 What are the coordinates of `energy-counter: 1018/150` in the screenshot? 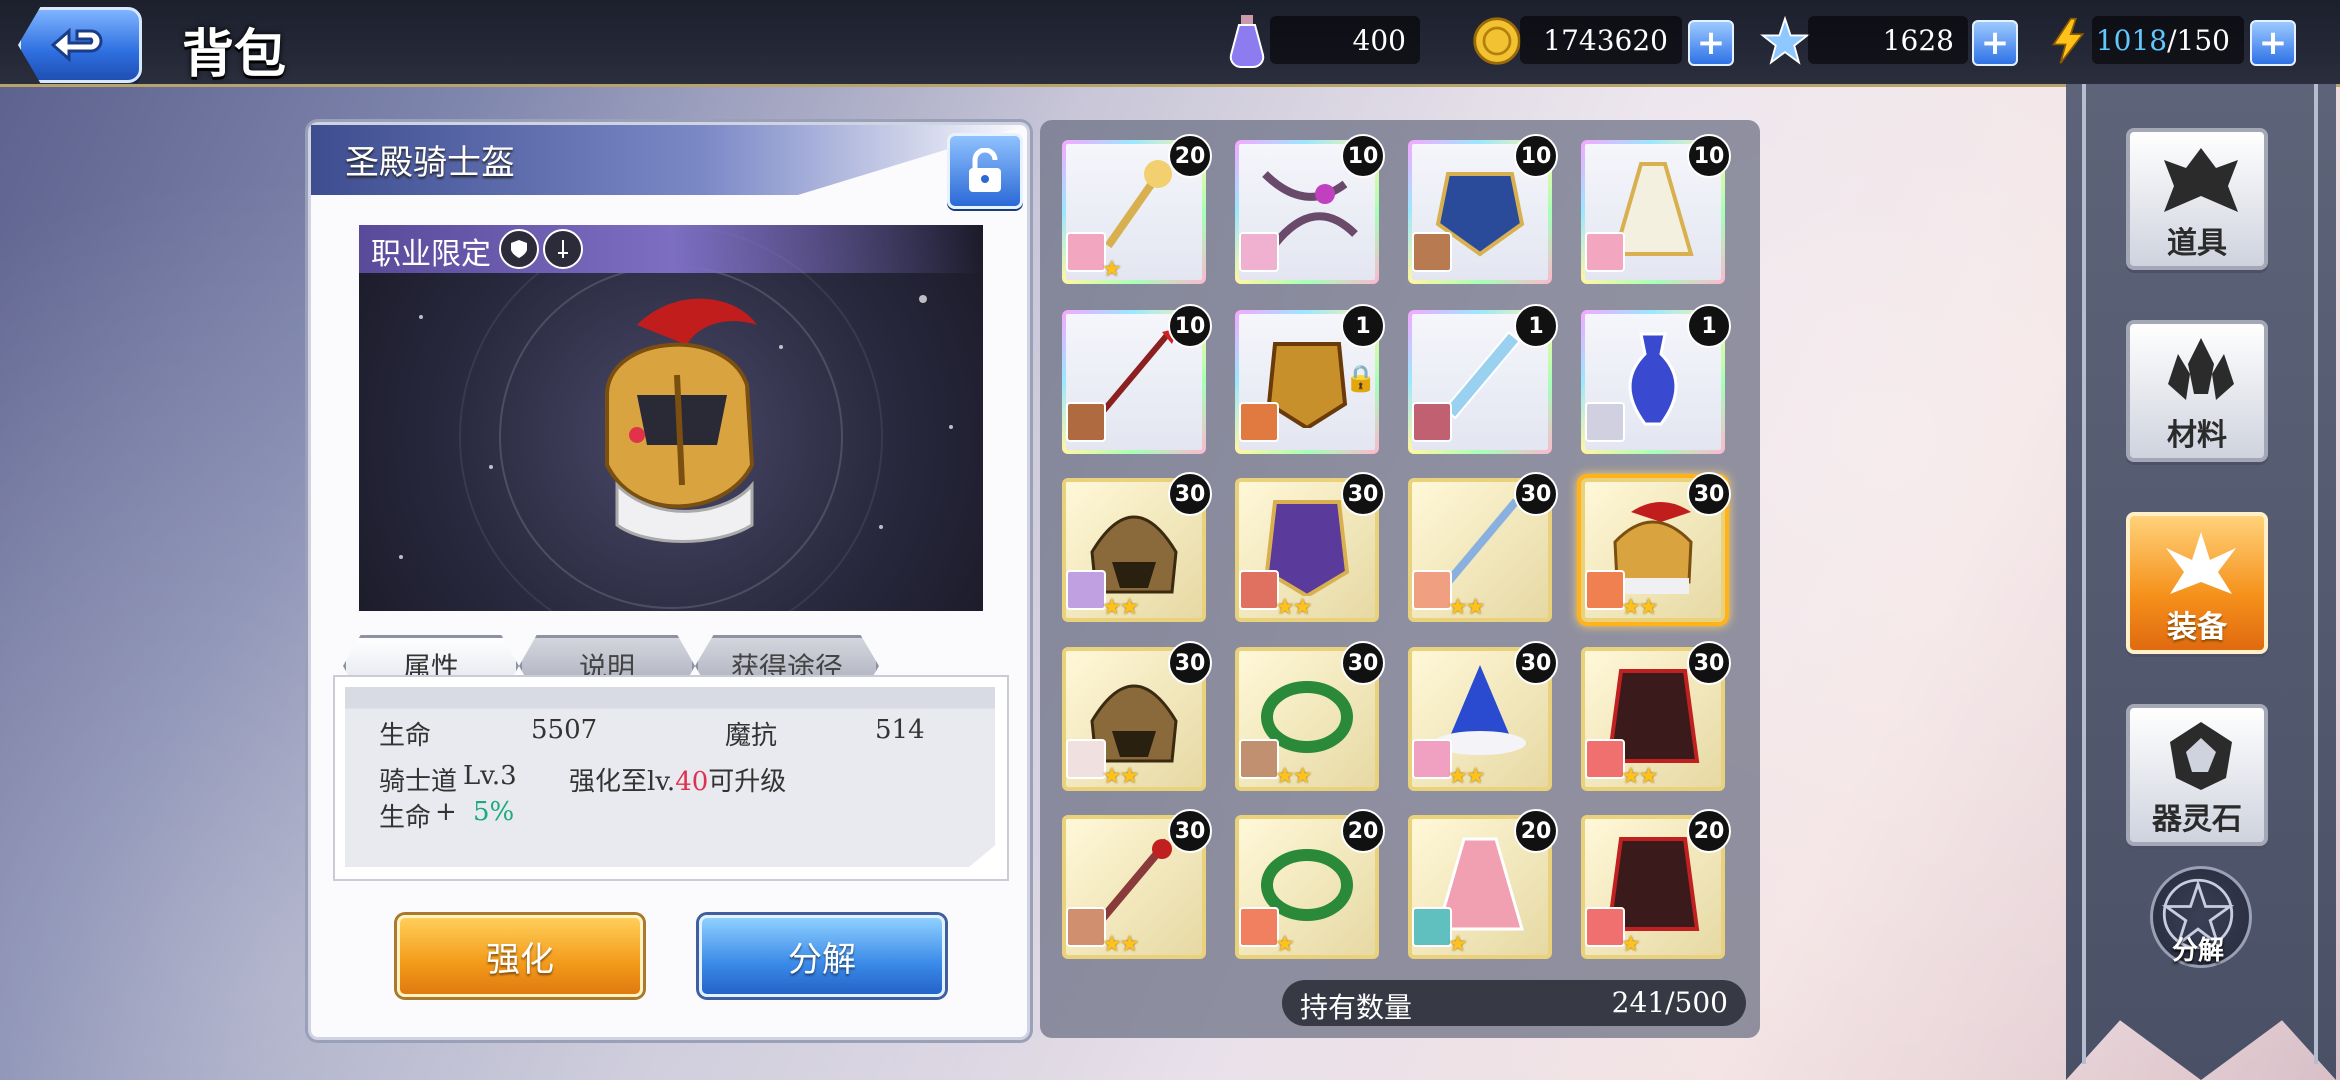 It's located at (2168, 40).